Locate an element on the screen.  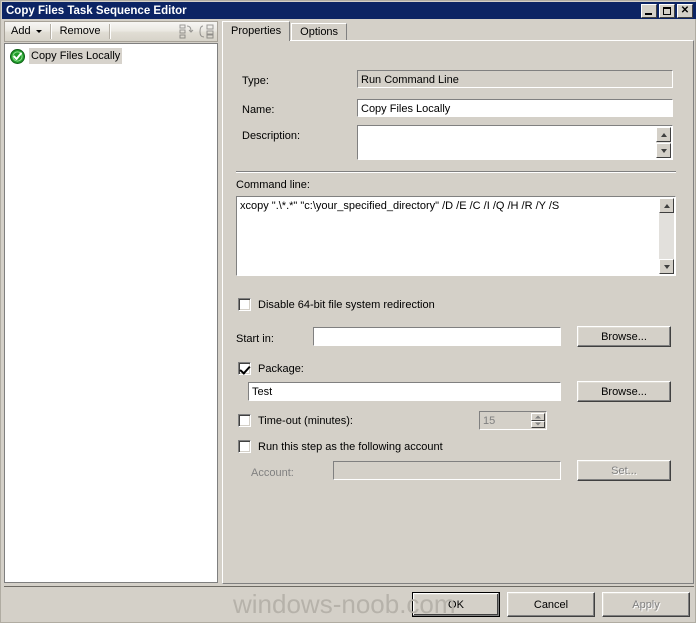
description-scroll-down-icon is located at coordinates (663, 150).